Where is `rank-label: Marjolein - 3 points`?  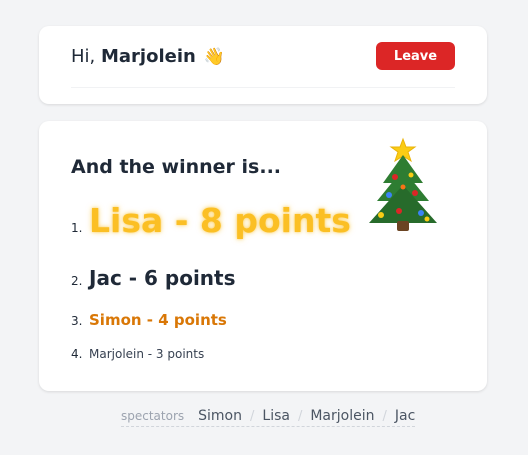
rank-label: Marjolein - 3 points is located at coordinates (147, 354).